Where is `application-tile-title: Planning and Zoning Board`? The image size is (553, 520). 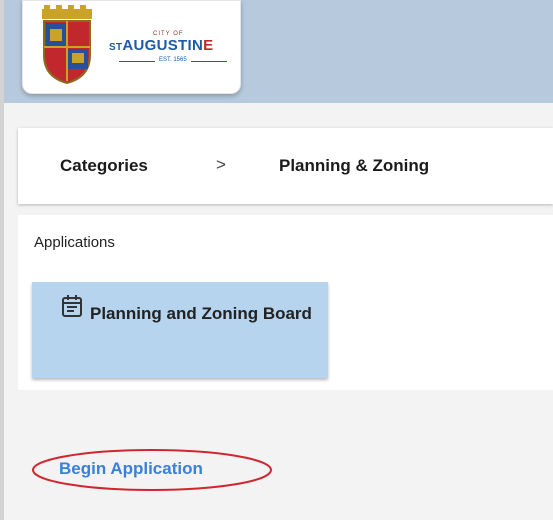 application-tile-title: Planning and Zoning Board is located at coordinates (201, 313).